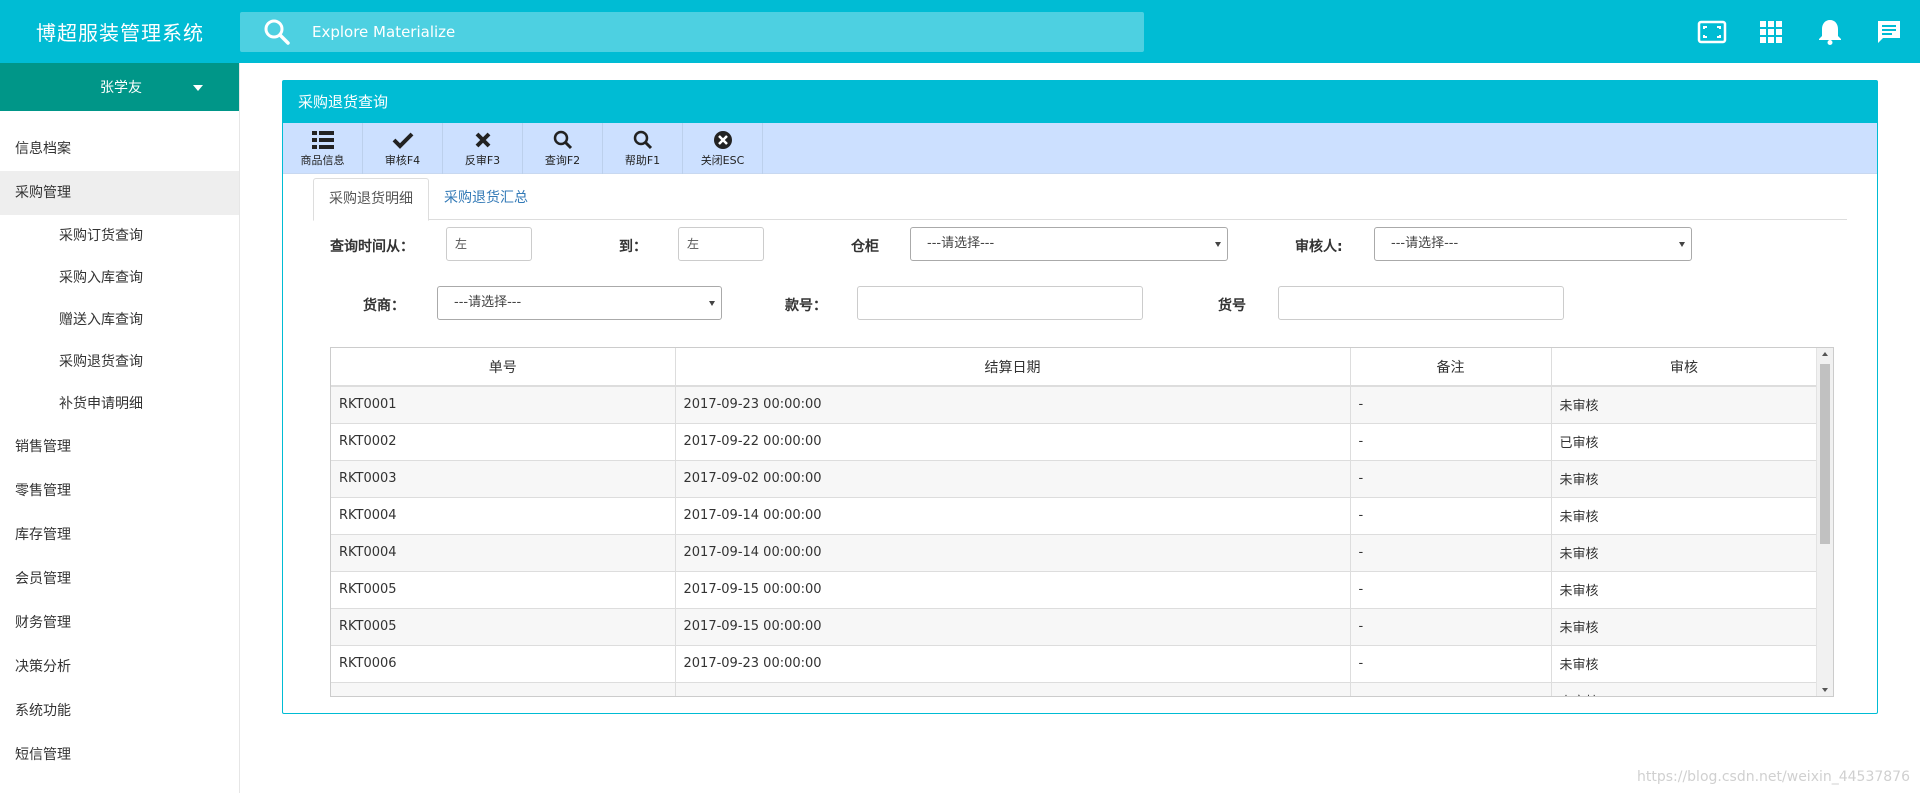  Describe the element at coordinates (1013, 479) in the screenshot. I see `cell-settle-date: 2017-09-02 00:00:00` at that location.